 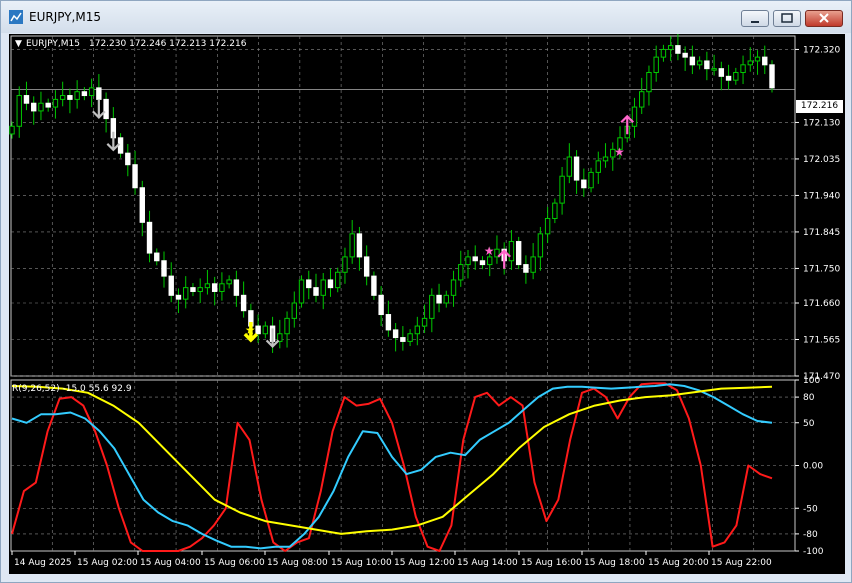 I want to click on x-tick-label: 14 Aug 2025, so click(x=43, y=563).